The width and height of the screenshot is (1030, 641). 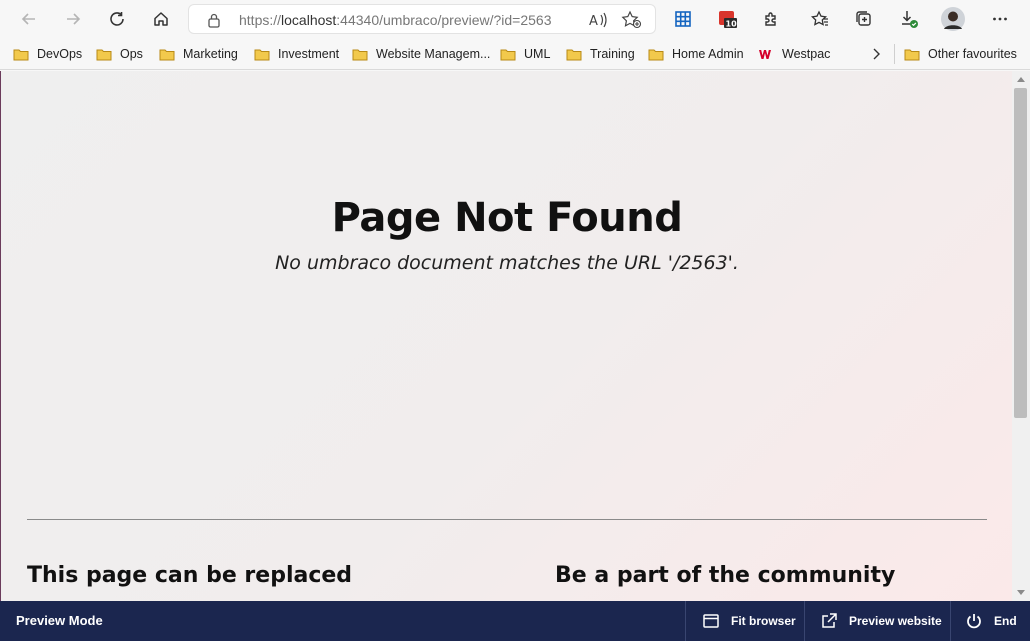 I want to click on section-heading-replace: This page can be replaced, so click(x=190, y=575).